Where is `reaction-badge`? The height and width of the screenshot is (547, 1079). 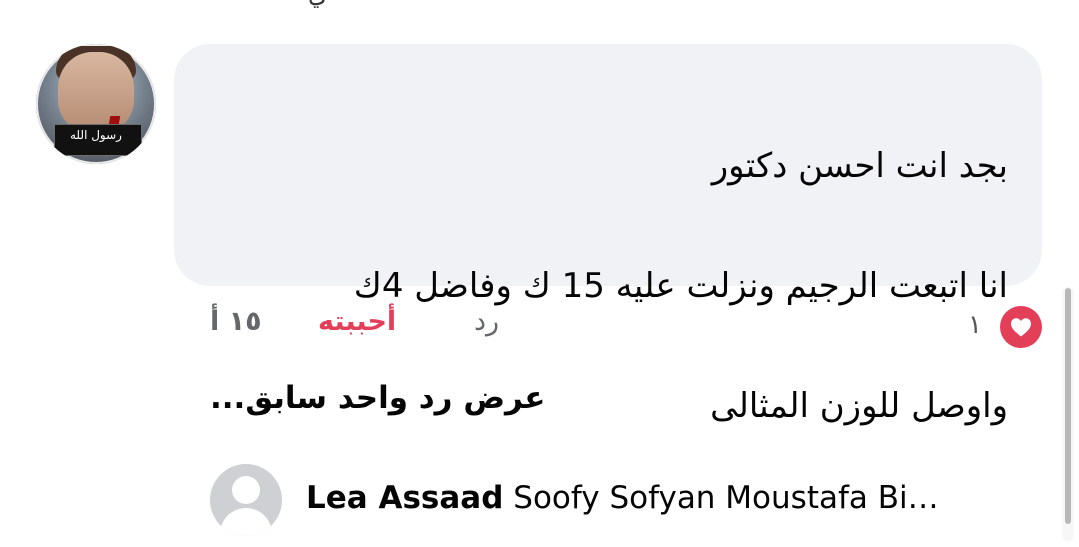
reaction-badge is located at coordinates (1021, 327).